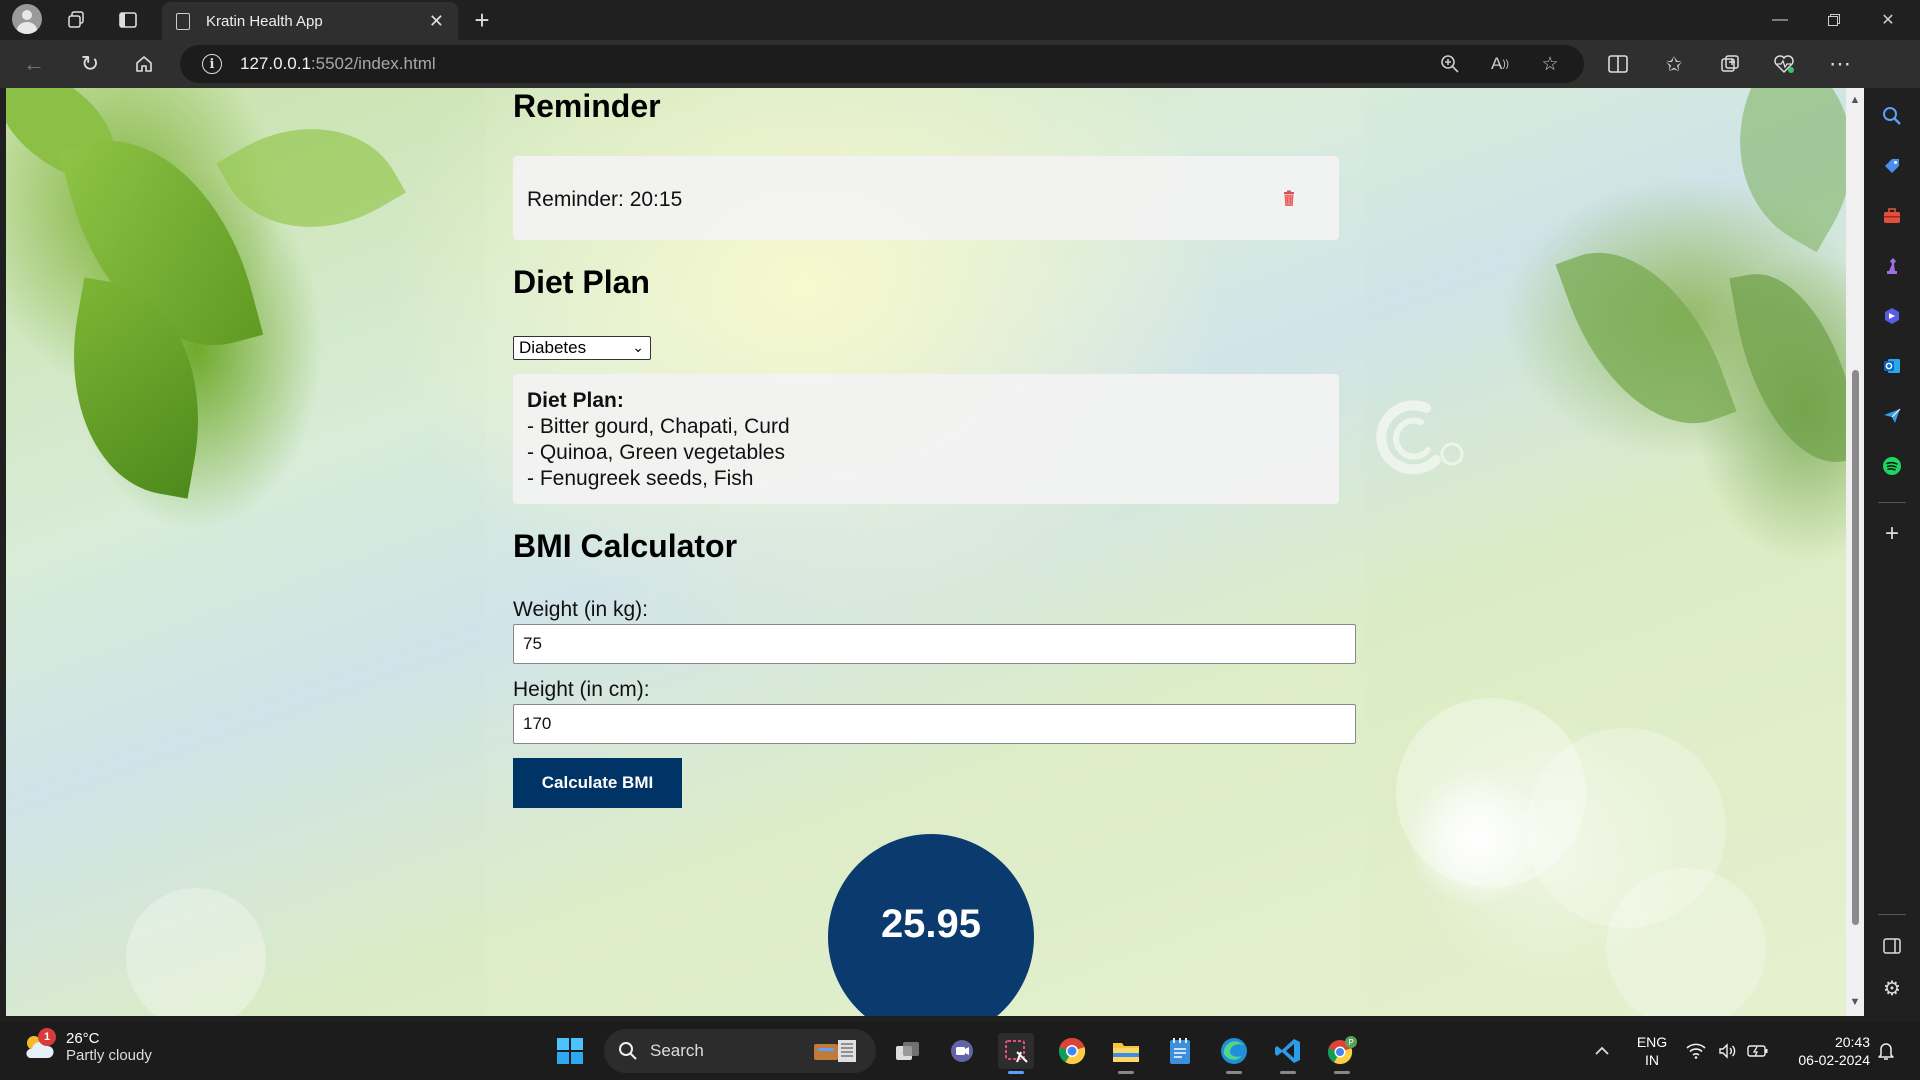  Describe the element at coordinates (1892, 534) in the screenshot. I see `sidebar-add-icon: +` at that location.